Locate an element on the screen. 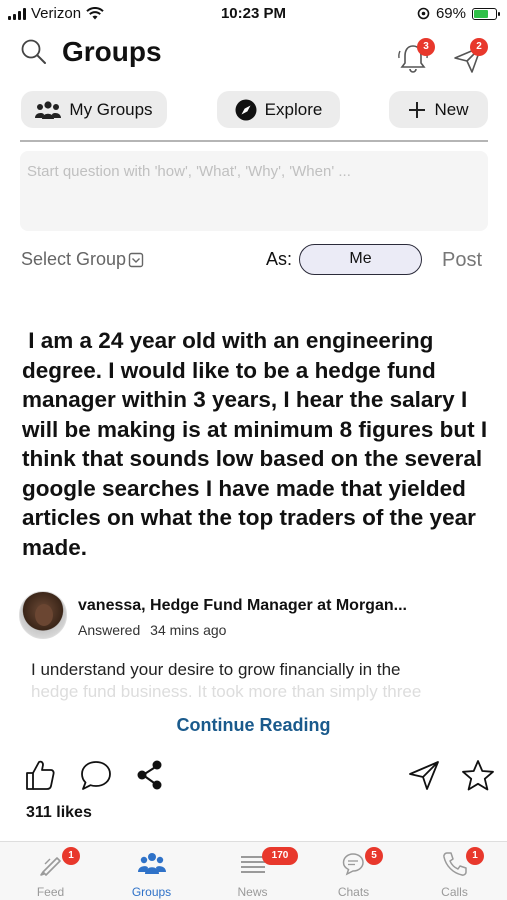 Image resolution: width=507 pixels, height=900 pixels. tab-calls: 1 Calls is located at coordinates (454, 871).